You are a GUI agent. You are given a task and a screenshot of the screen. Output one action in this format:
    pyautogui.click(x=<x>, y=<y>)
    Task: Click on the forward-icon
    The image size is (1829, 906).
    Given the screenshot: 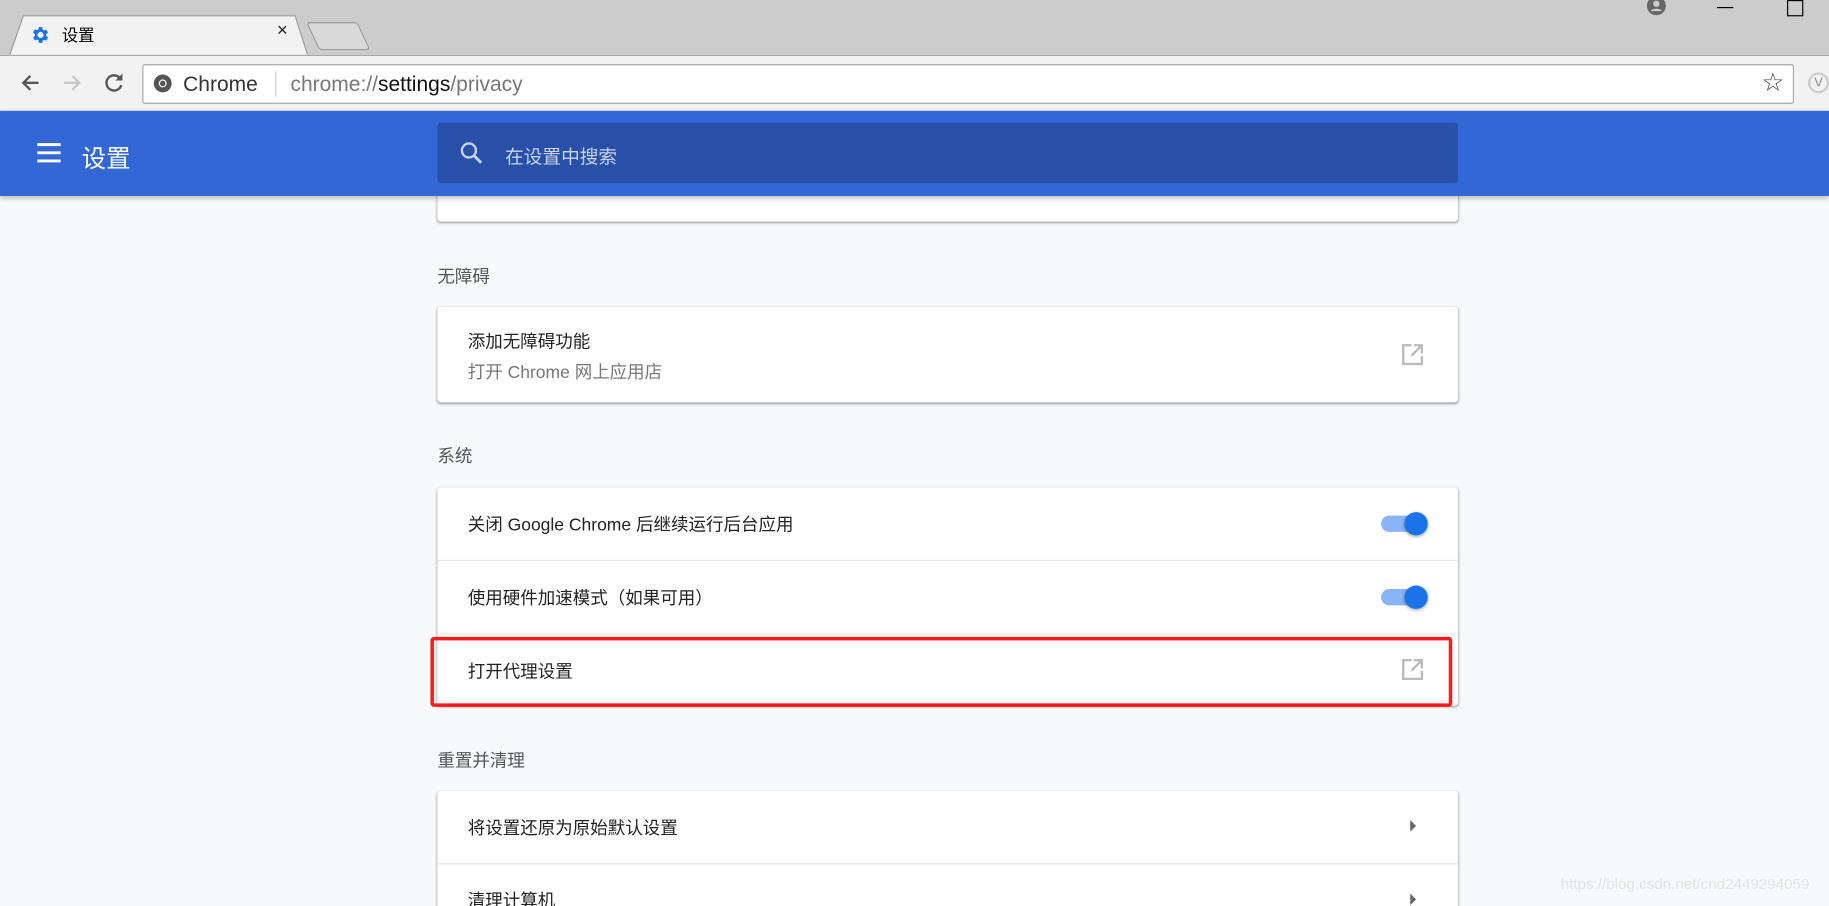 What is the action you would take?
    pyautogui.click(x=72, y=82)
    